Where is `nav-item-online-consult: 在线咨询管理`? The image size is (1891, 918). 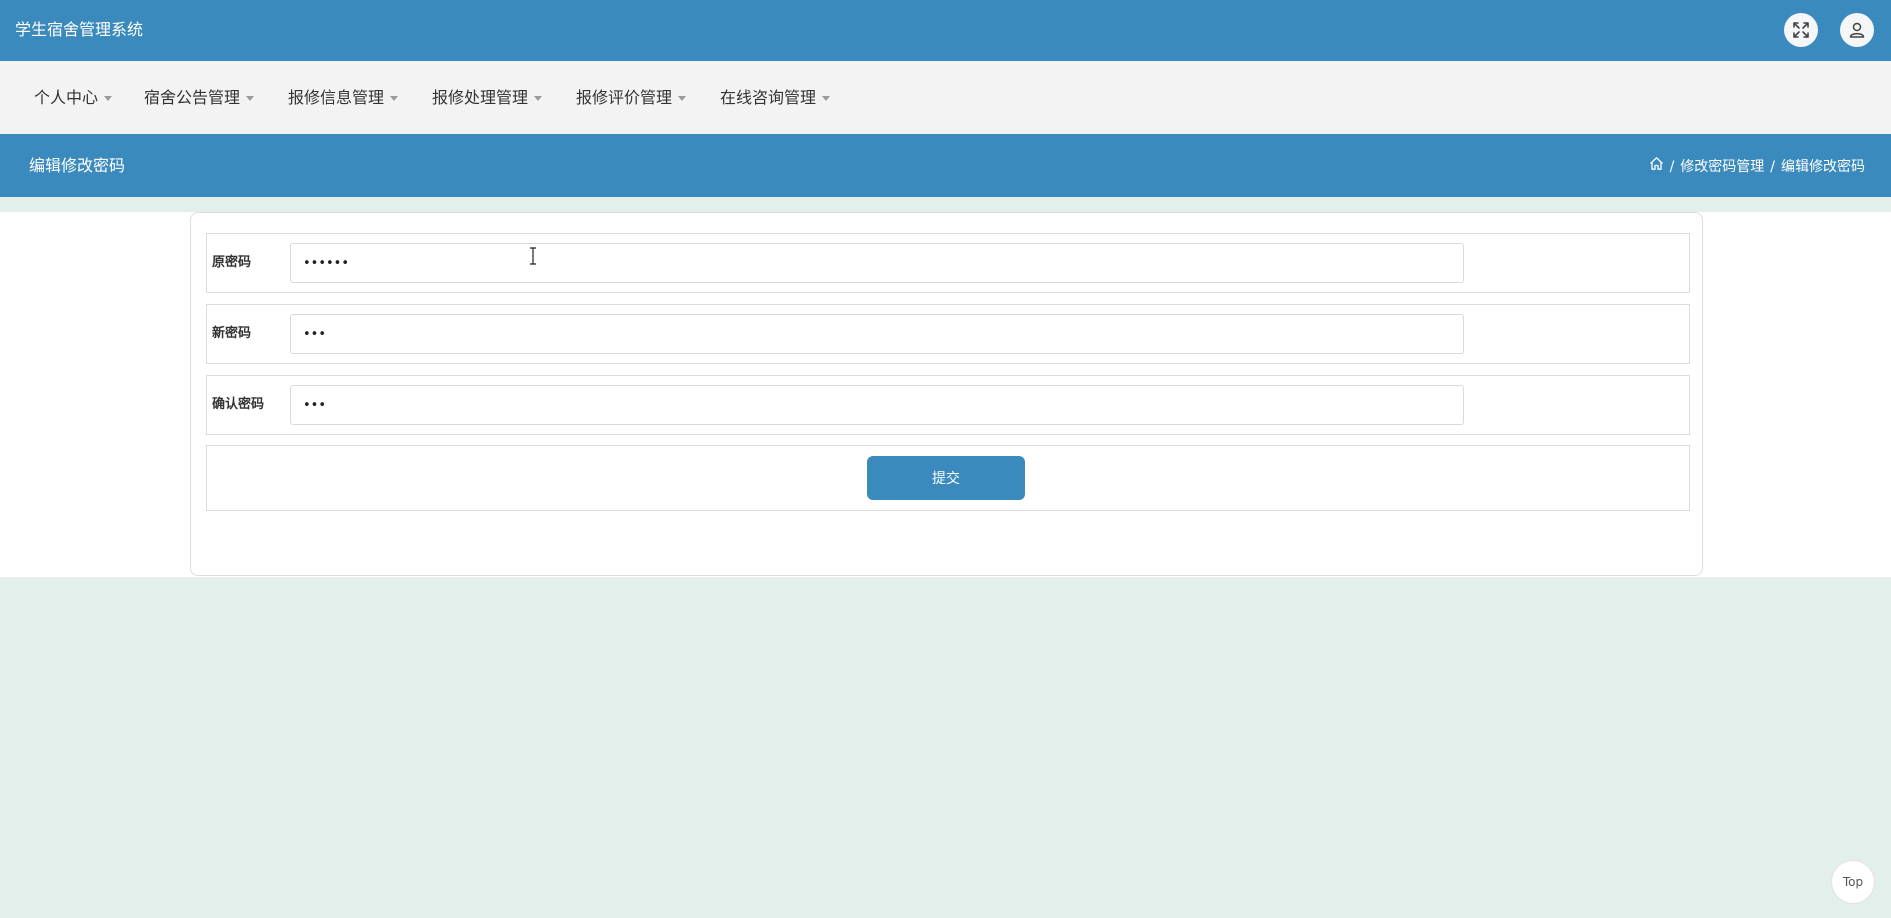 nav-item-online-consult: 在线咨询管理 is located at coordinates (775, 98).